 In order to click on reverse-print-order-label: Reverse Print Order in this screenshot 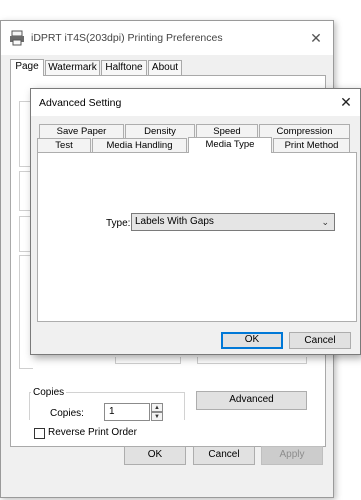, I will do `click(92, 432)`.